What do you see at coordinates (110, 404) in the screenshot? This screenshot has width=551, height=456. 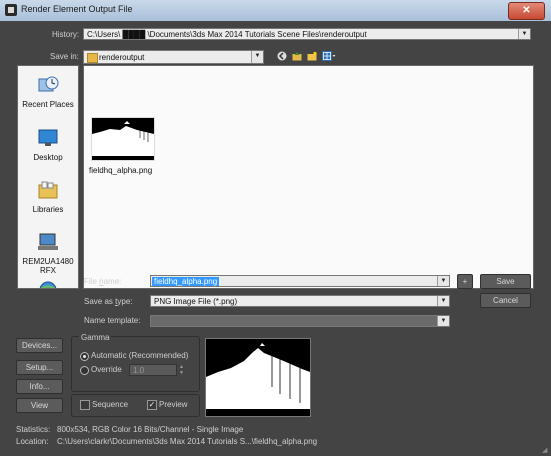 I see `sequence-label: Sequence` at bounding box center [110, 404].